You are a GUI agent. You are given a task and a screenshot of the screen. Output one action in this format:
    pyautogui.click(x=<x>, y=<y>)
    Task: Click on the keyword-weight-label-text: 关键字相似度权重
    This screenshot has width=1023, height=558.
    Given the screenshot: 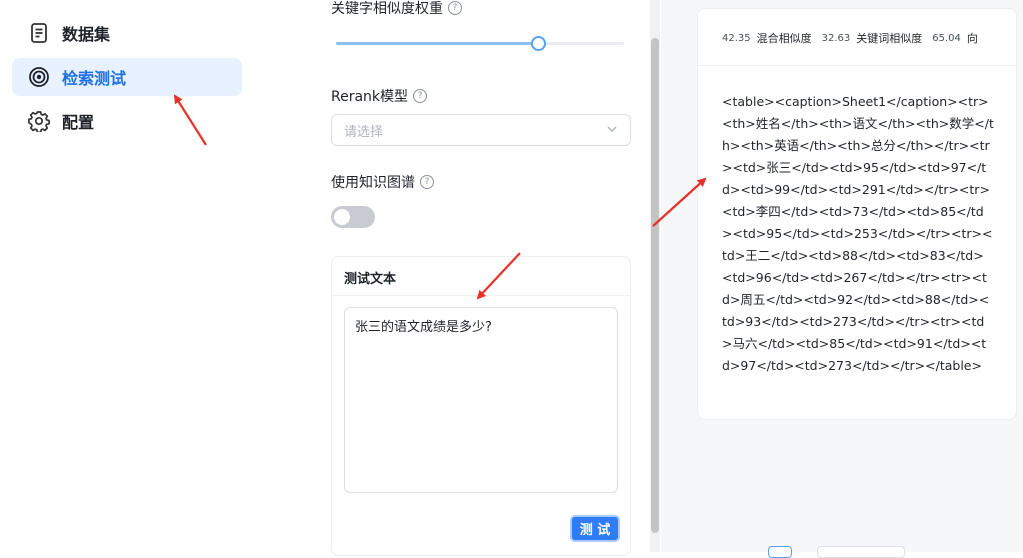 What is the action you would take?
    pyautogui.click(x=387, y=9)
    